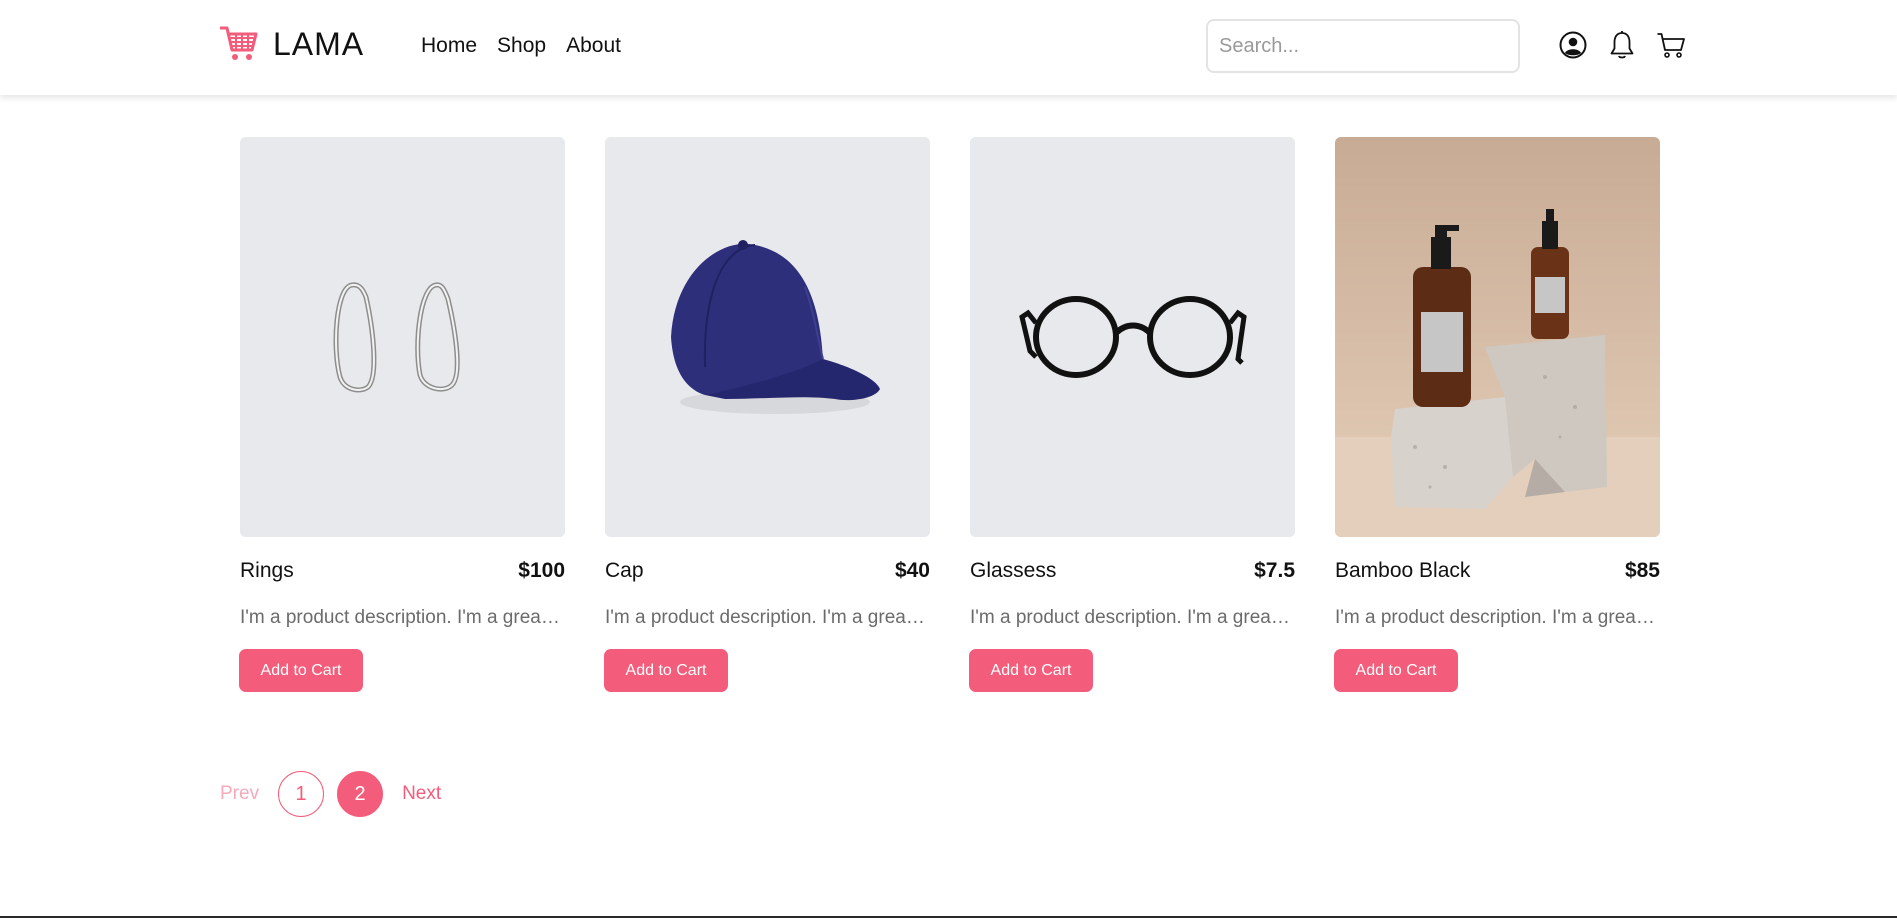 This screenshot has width=1897, height=918. I want to click on prev-page-button: Prev, so click(239, 794).